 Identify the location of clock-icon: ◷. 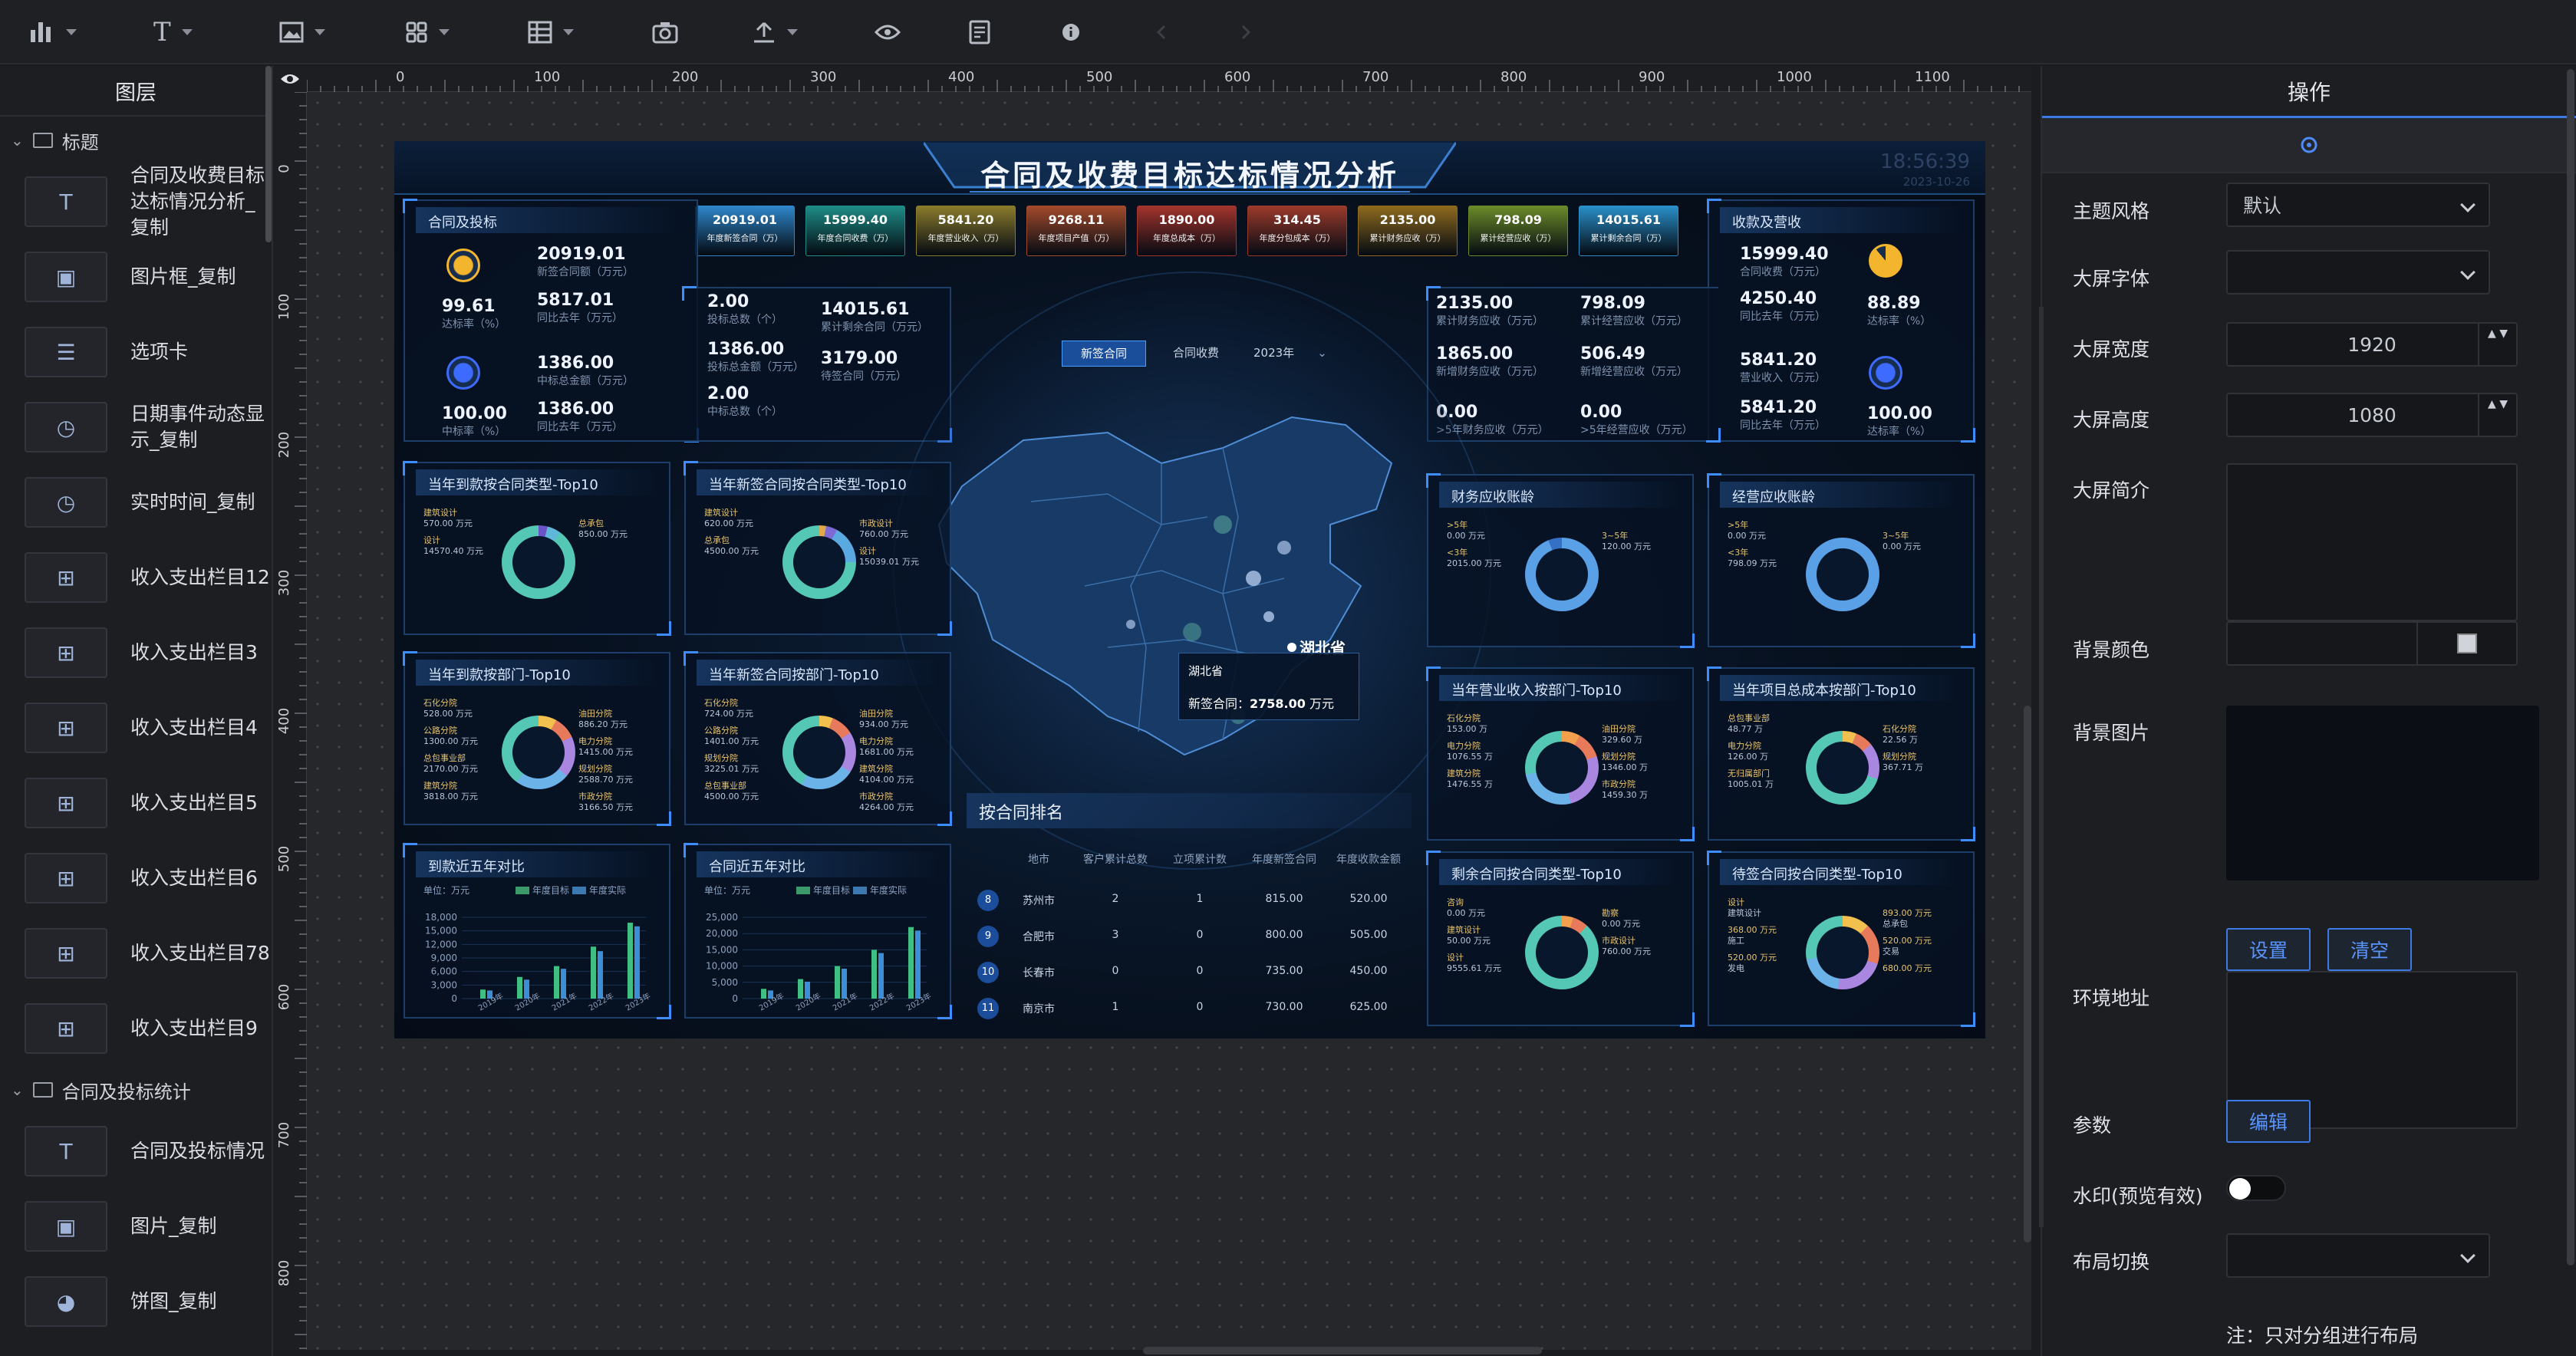
(66, 427).